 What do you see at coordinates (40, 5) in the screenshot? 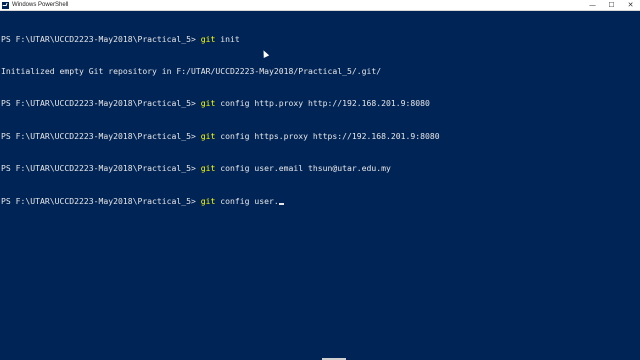
I see `window-title: Windows PowerShell` at bounding box center [40, 5].